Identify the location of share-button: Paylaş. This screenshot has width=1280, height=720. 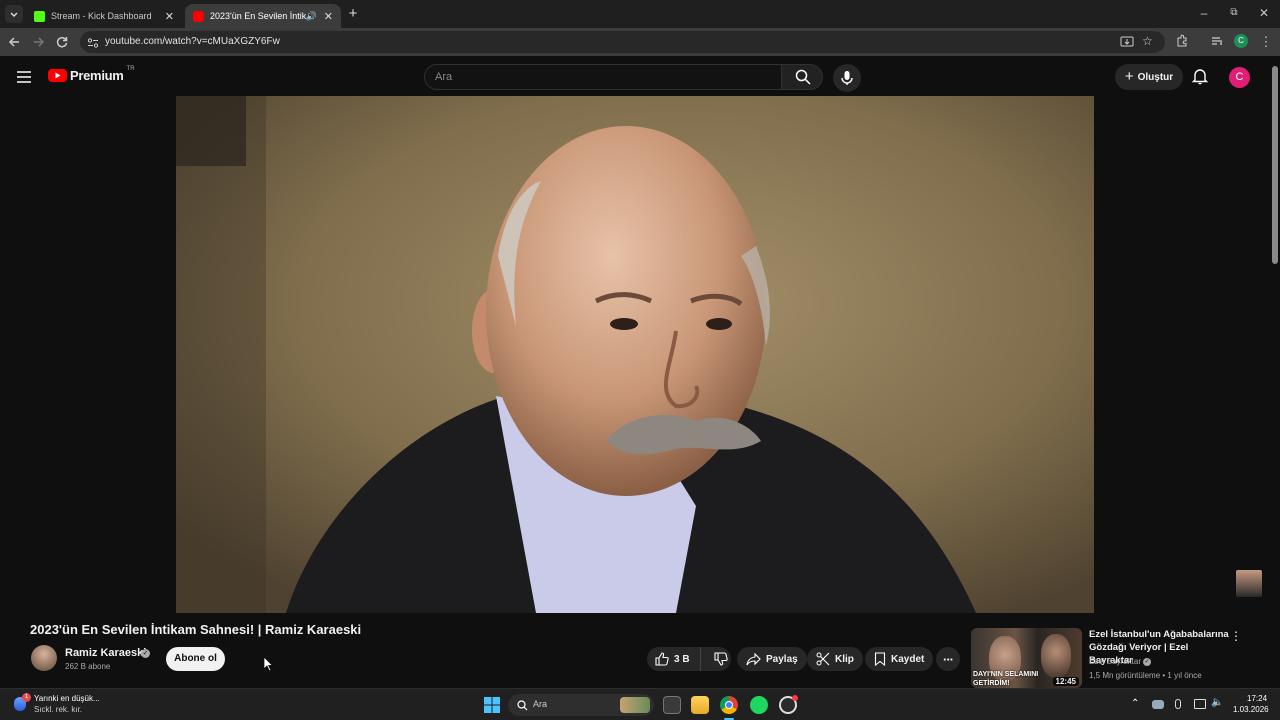
(772, 659).